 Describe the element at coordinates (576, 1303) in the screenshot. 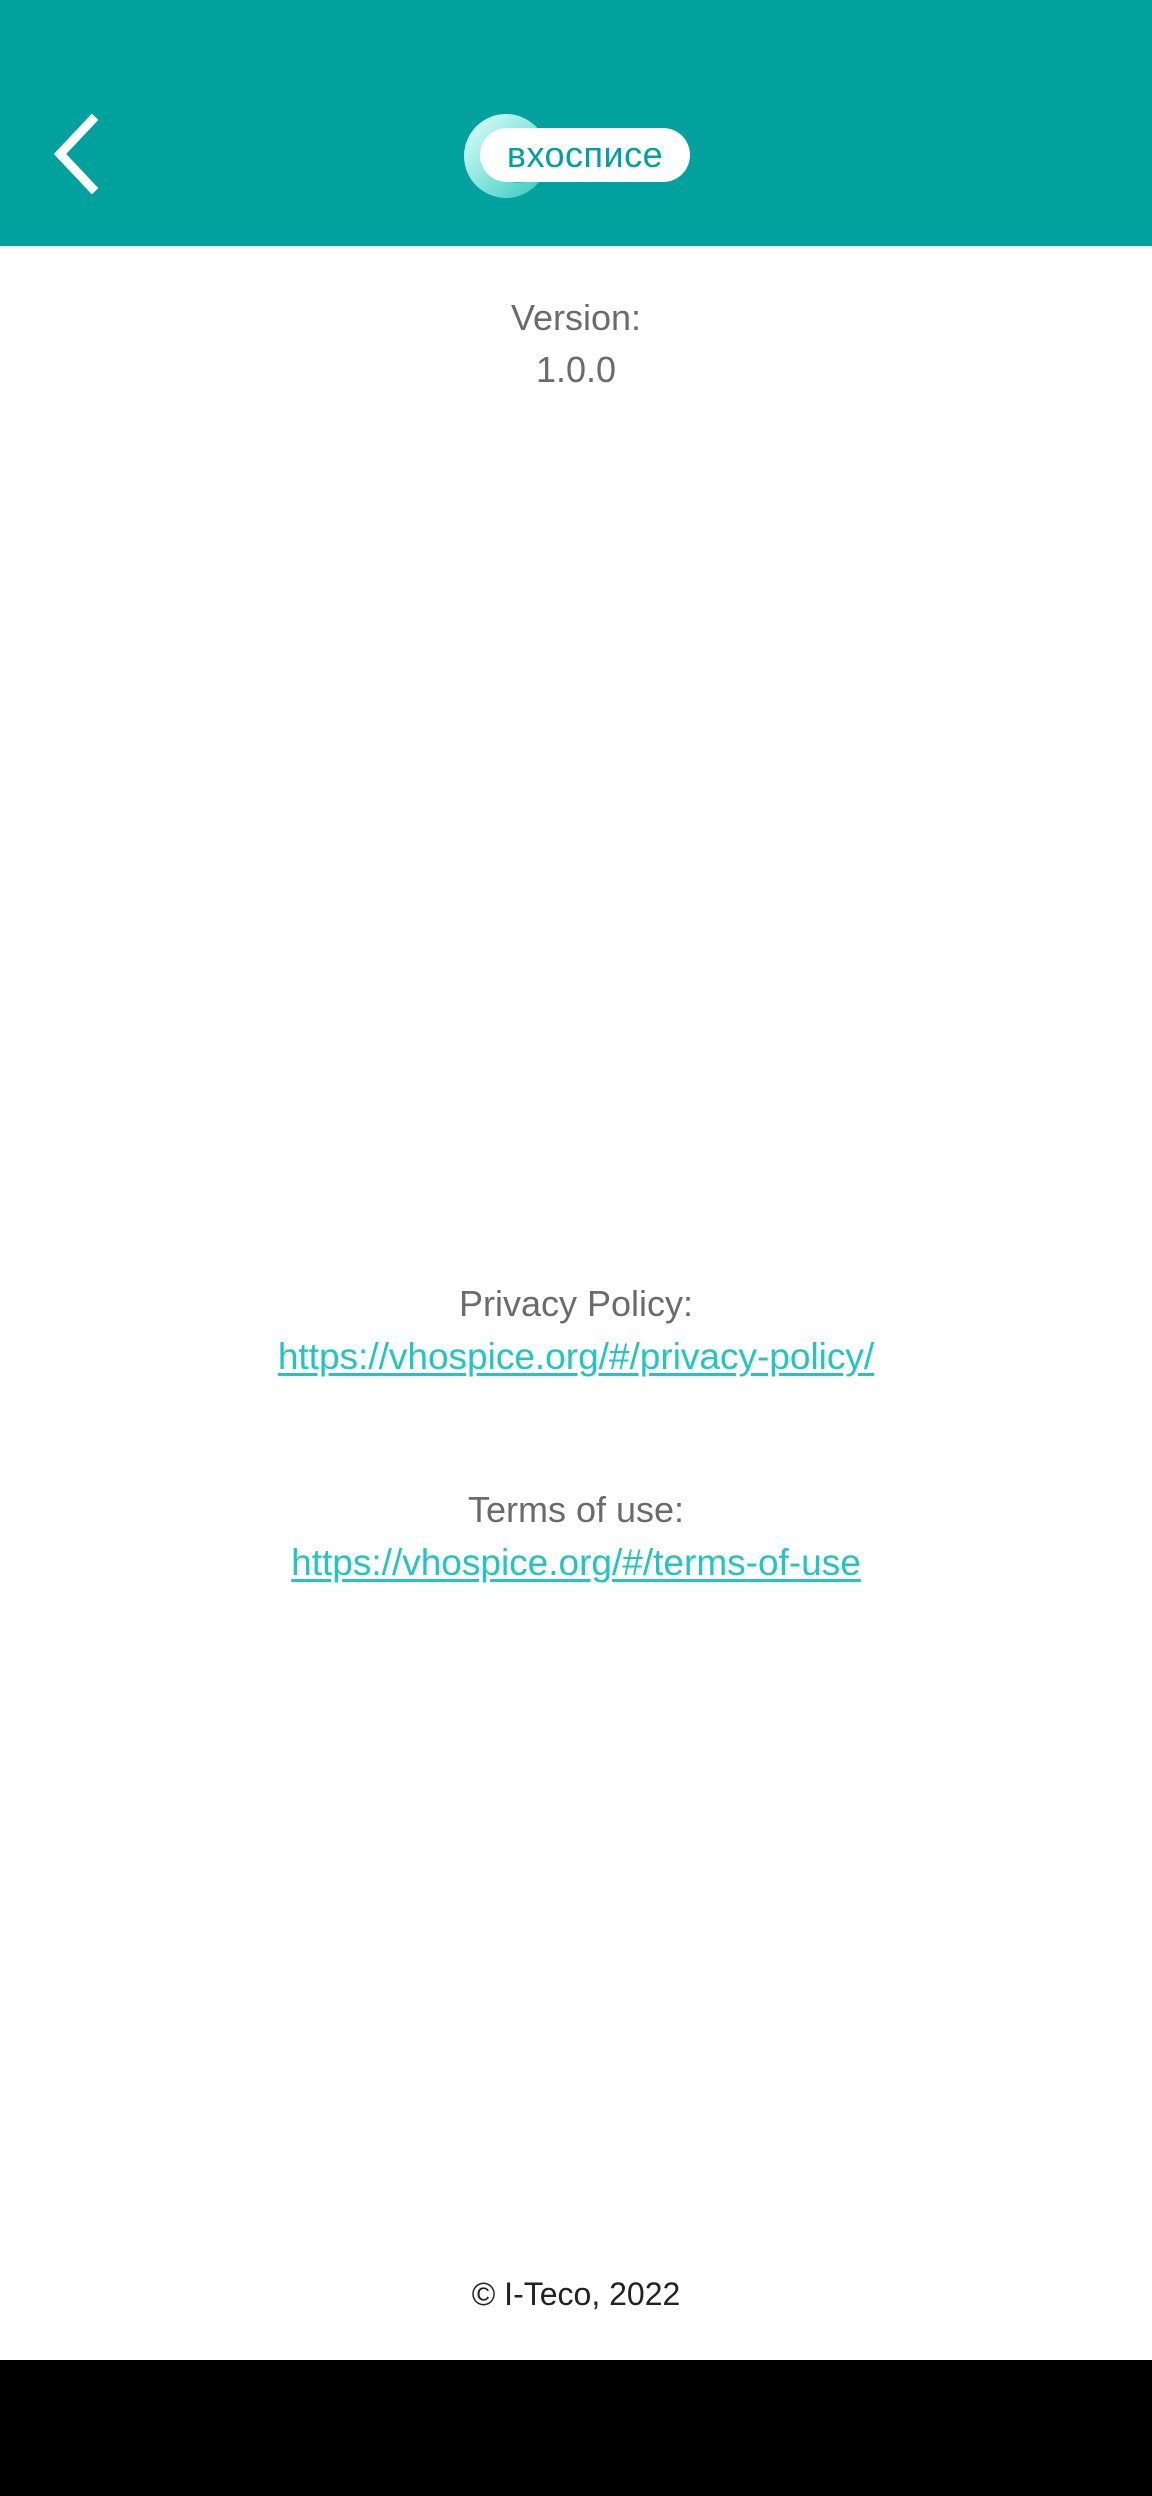

I see `privacy-label: Privacy Policy:` at that location.